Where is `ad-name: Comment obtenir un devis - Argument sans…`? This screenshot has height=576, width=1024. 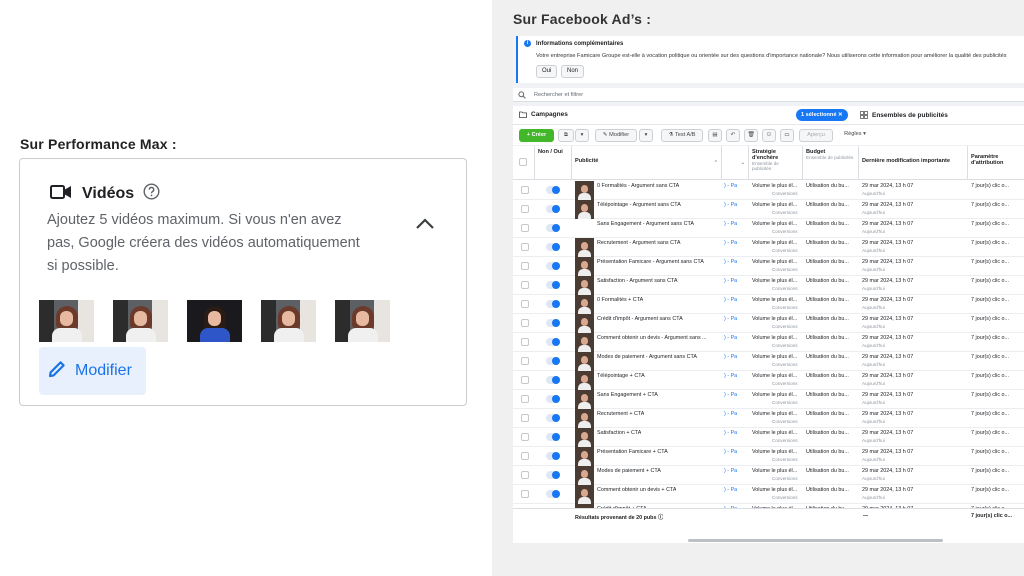
ad-name: Comment obtenir un devis - Argument sans… is located at coordinates (652, 338).